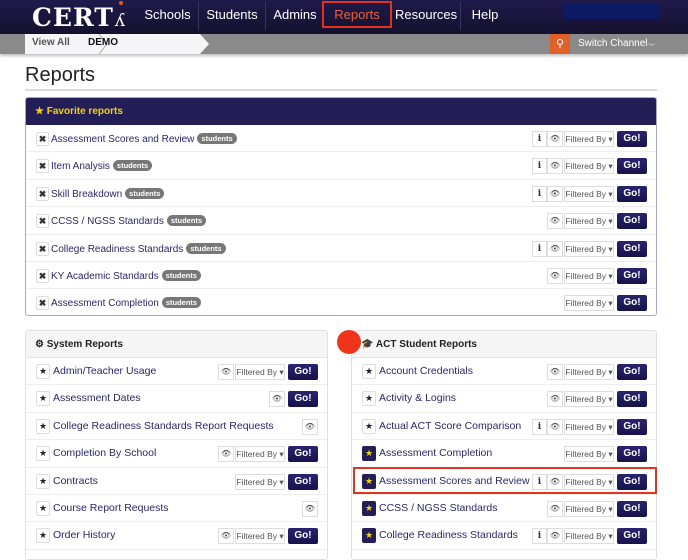 The height and width of the screenshot is (560, 688). Describe the element at coordinates (104, 453) in the screenshot. I see `report-name: Completion By School` at that location.